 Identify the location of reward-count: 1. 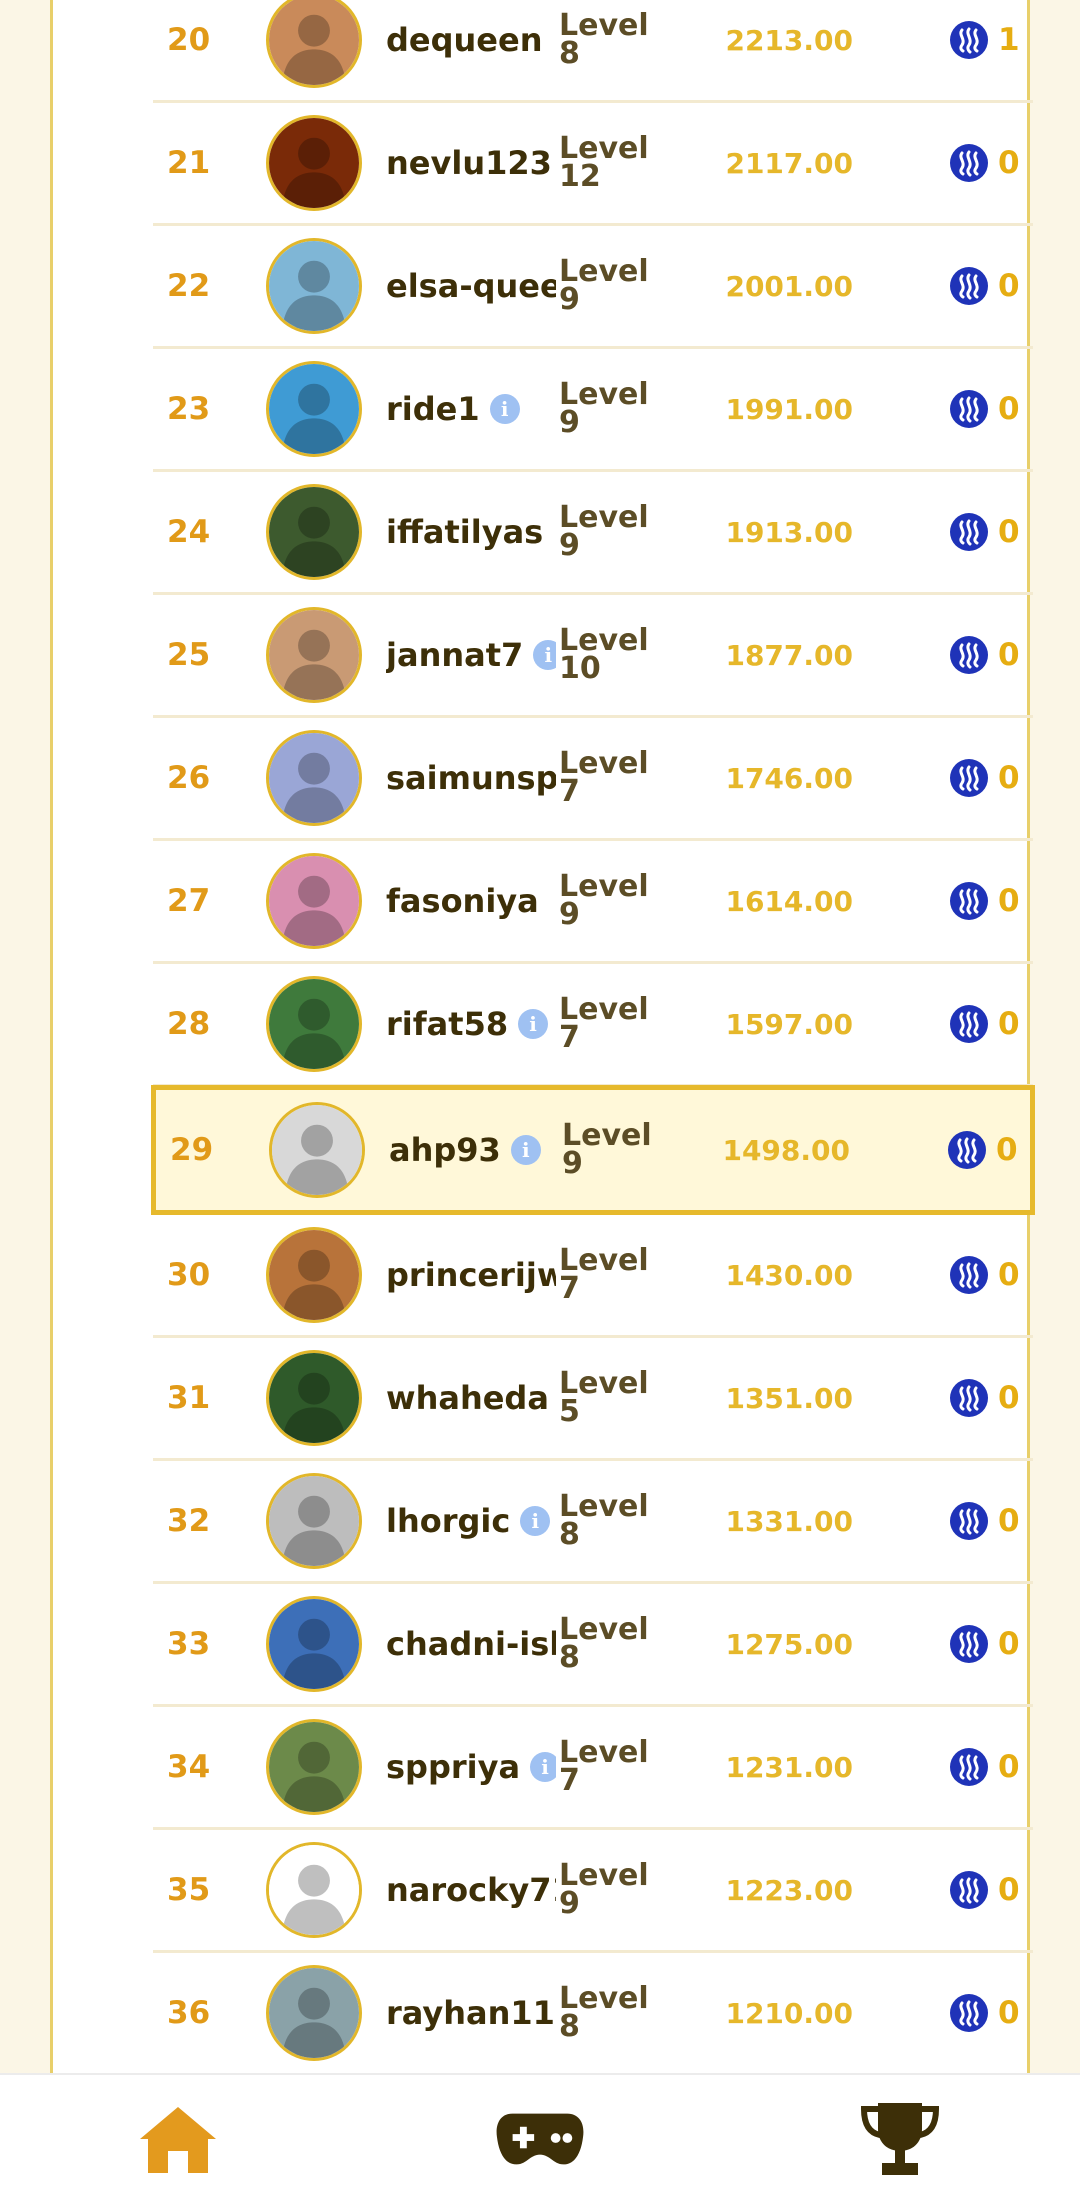
(1009, 40).